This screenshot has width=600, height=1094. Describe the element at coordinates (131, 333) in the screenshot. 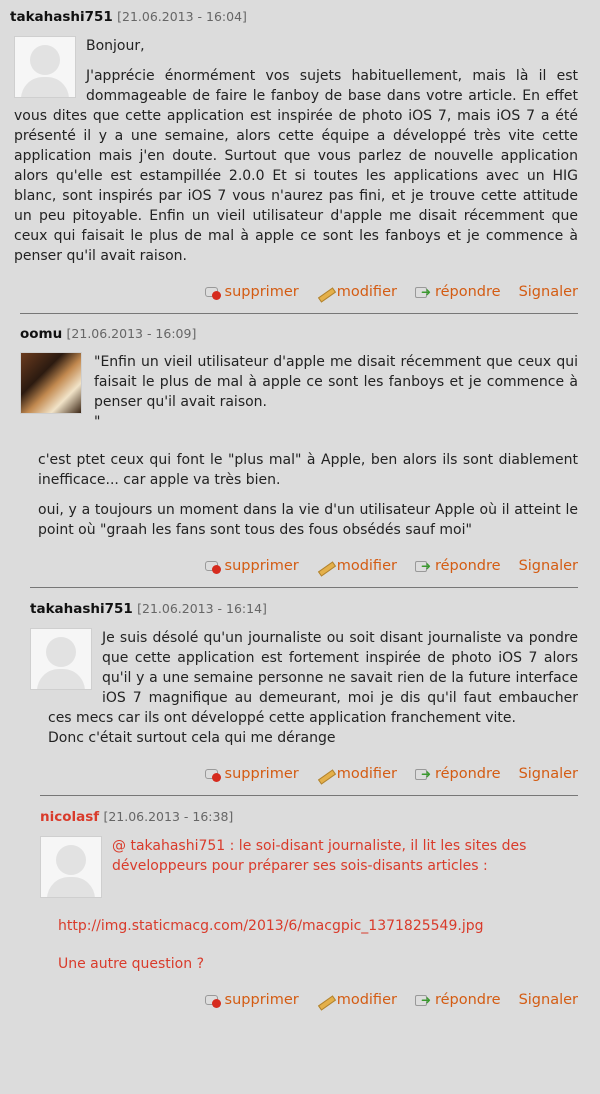

I see `comment-date: [21.06.2013 - 16:09]` at that location.